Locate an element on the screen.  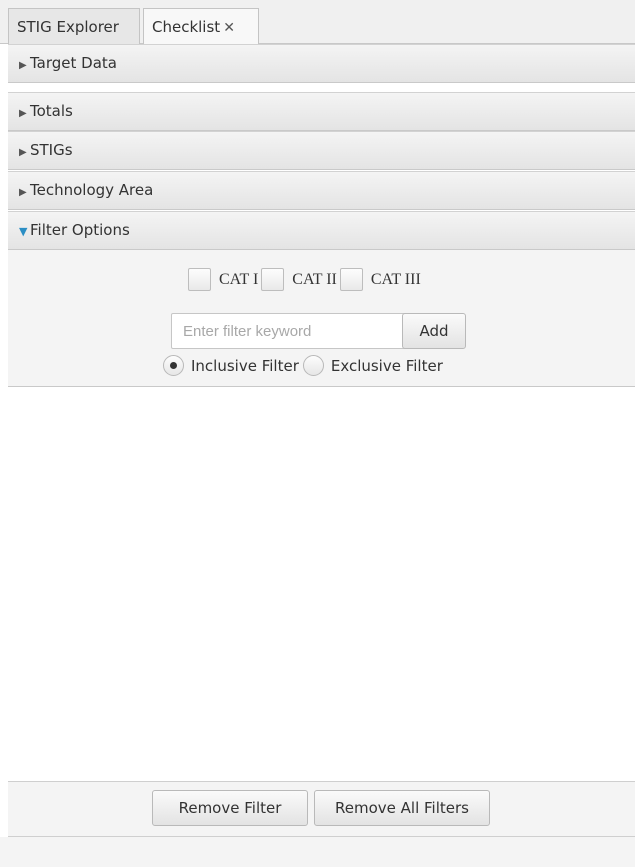
pane-stigs: ▶ STIGs is located at coordinates (321, 150).